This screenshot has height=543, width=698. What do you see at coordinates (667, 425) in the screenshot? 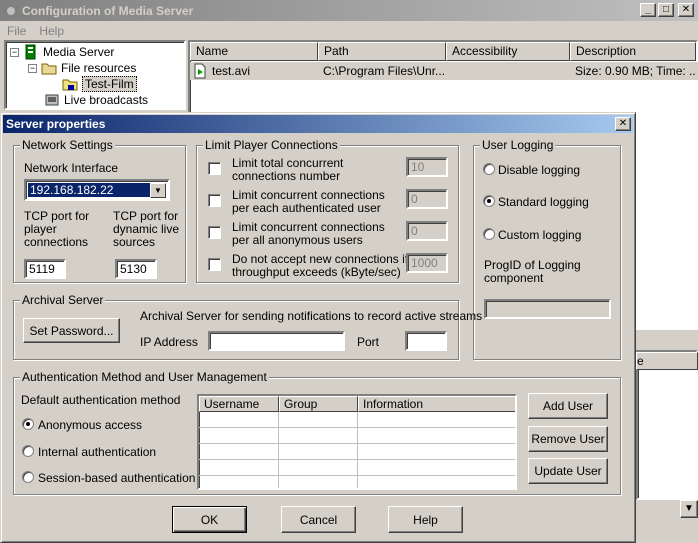
I see `lower-list` at bounding box center [667, 425].